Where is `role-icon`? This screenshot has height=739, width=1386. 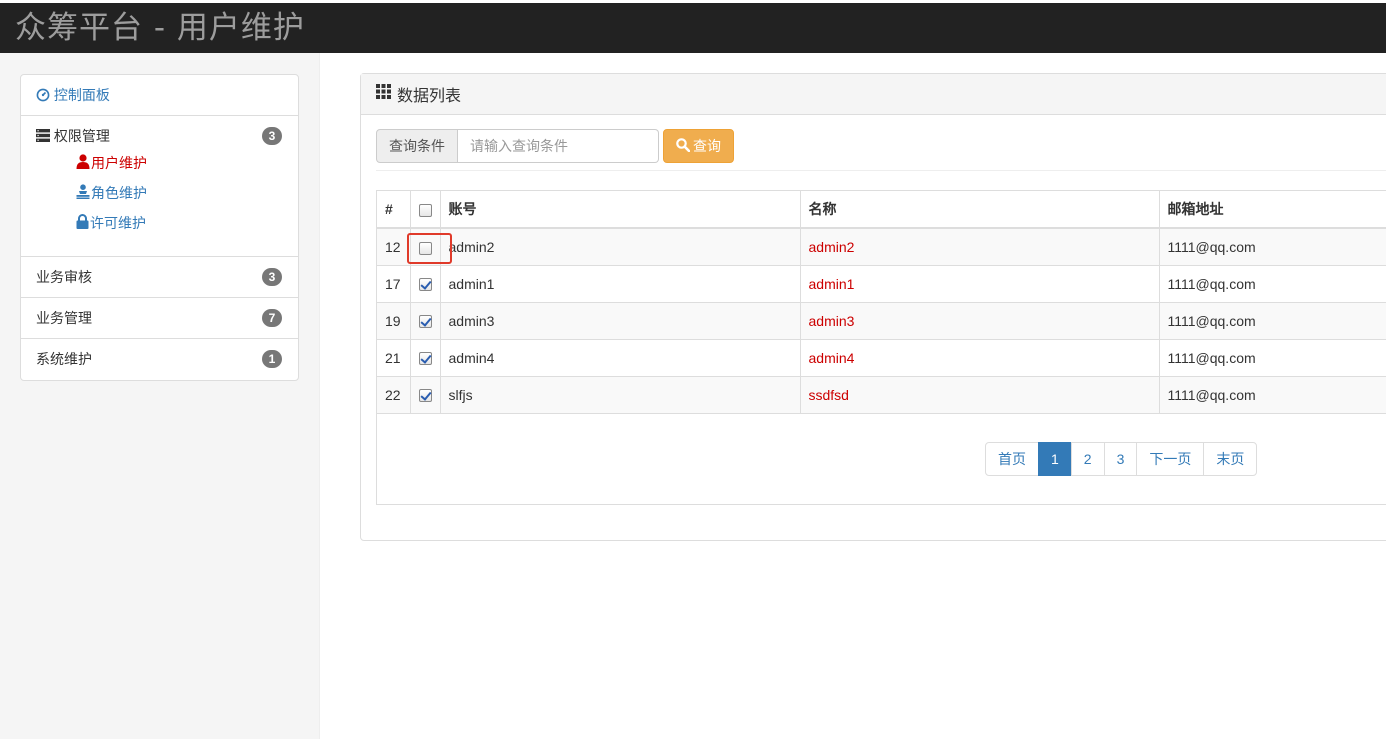
role-icon is located at coordinates (83, 193).